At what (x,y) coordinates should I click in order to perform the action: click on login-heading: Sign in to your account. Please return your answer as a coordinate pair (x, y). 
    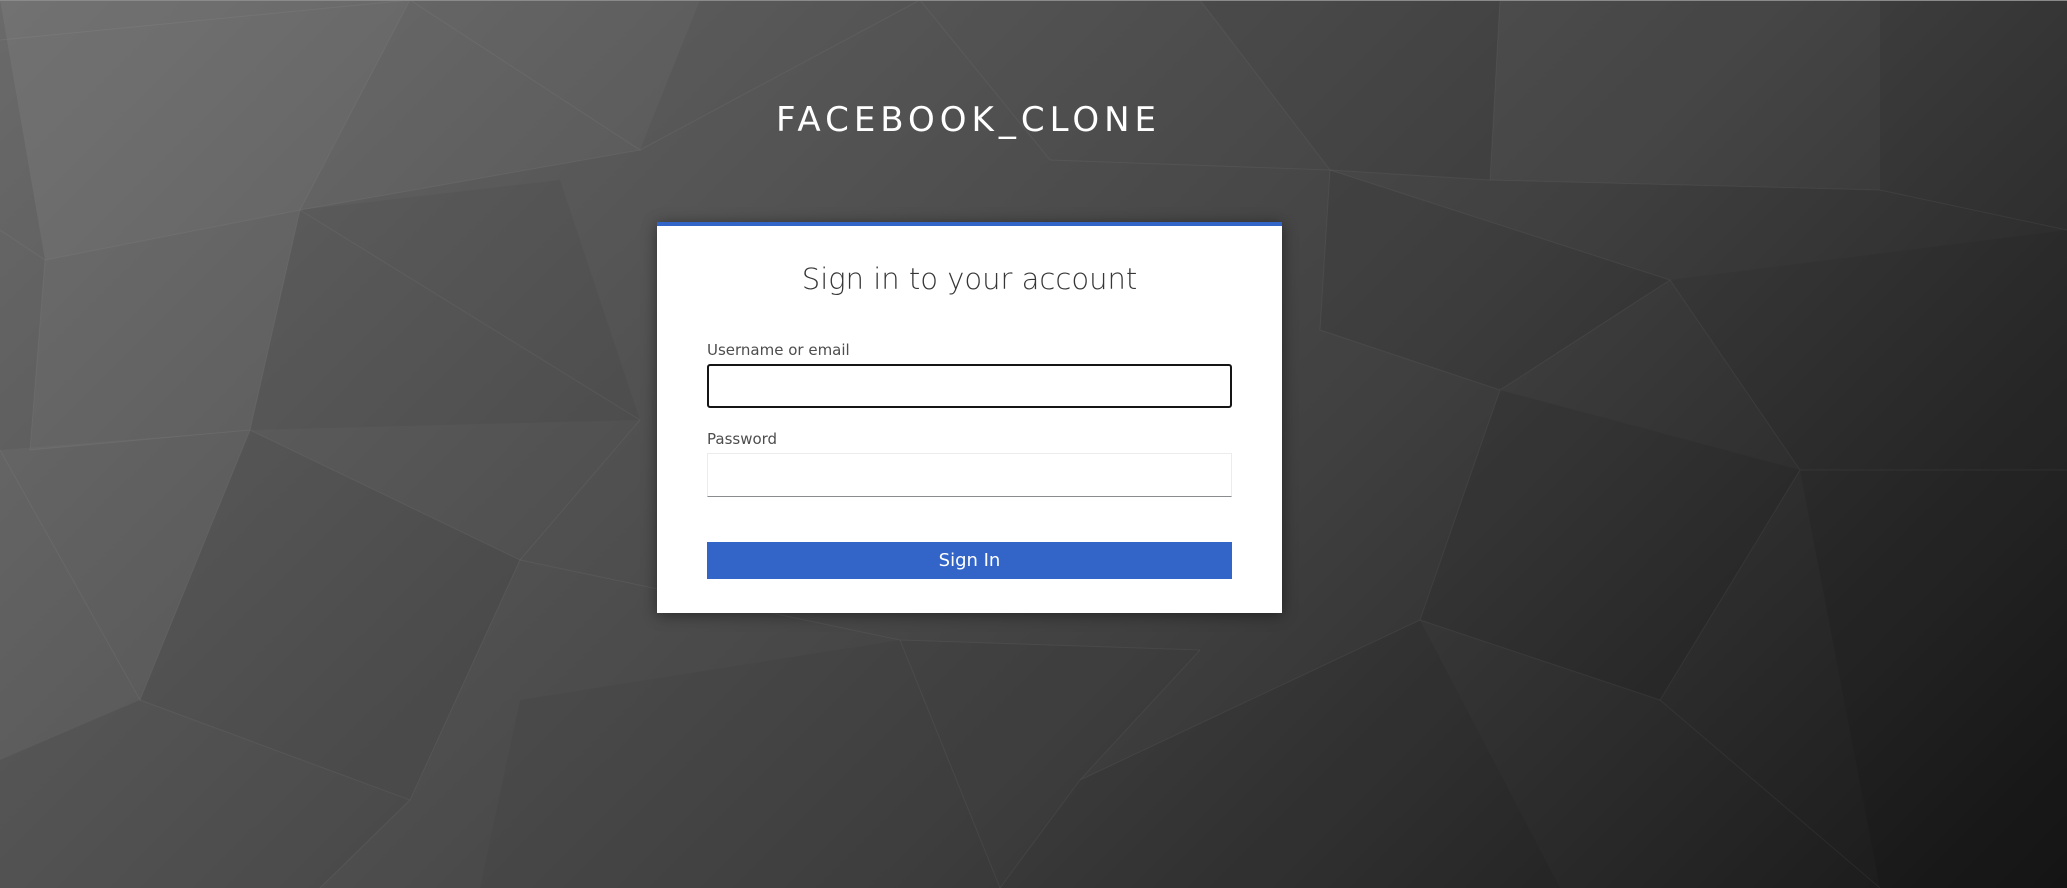
    Looking at the image, I should click on (969, 279).